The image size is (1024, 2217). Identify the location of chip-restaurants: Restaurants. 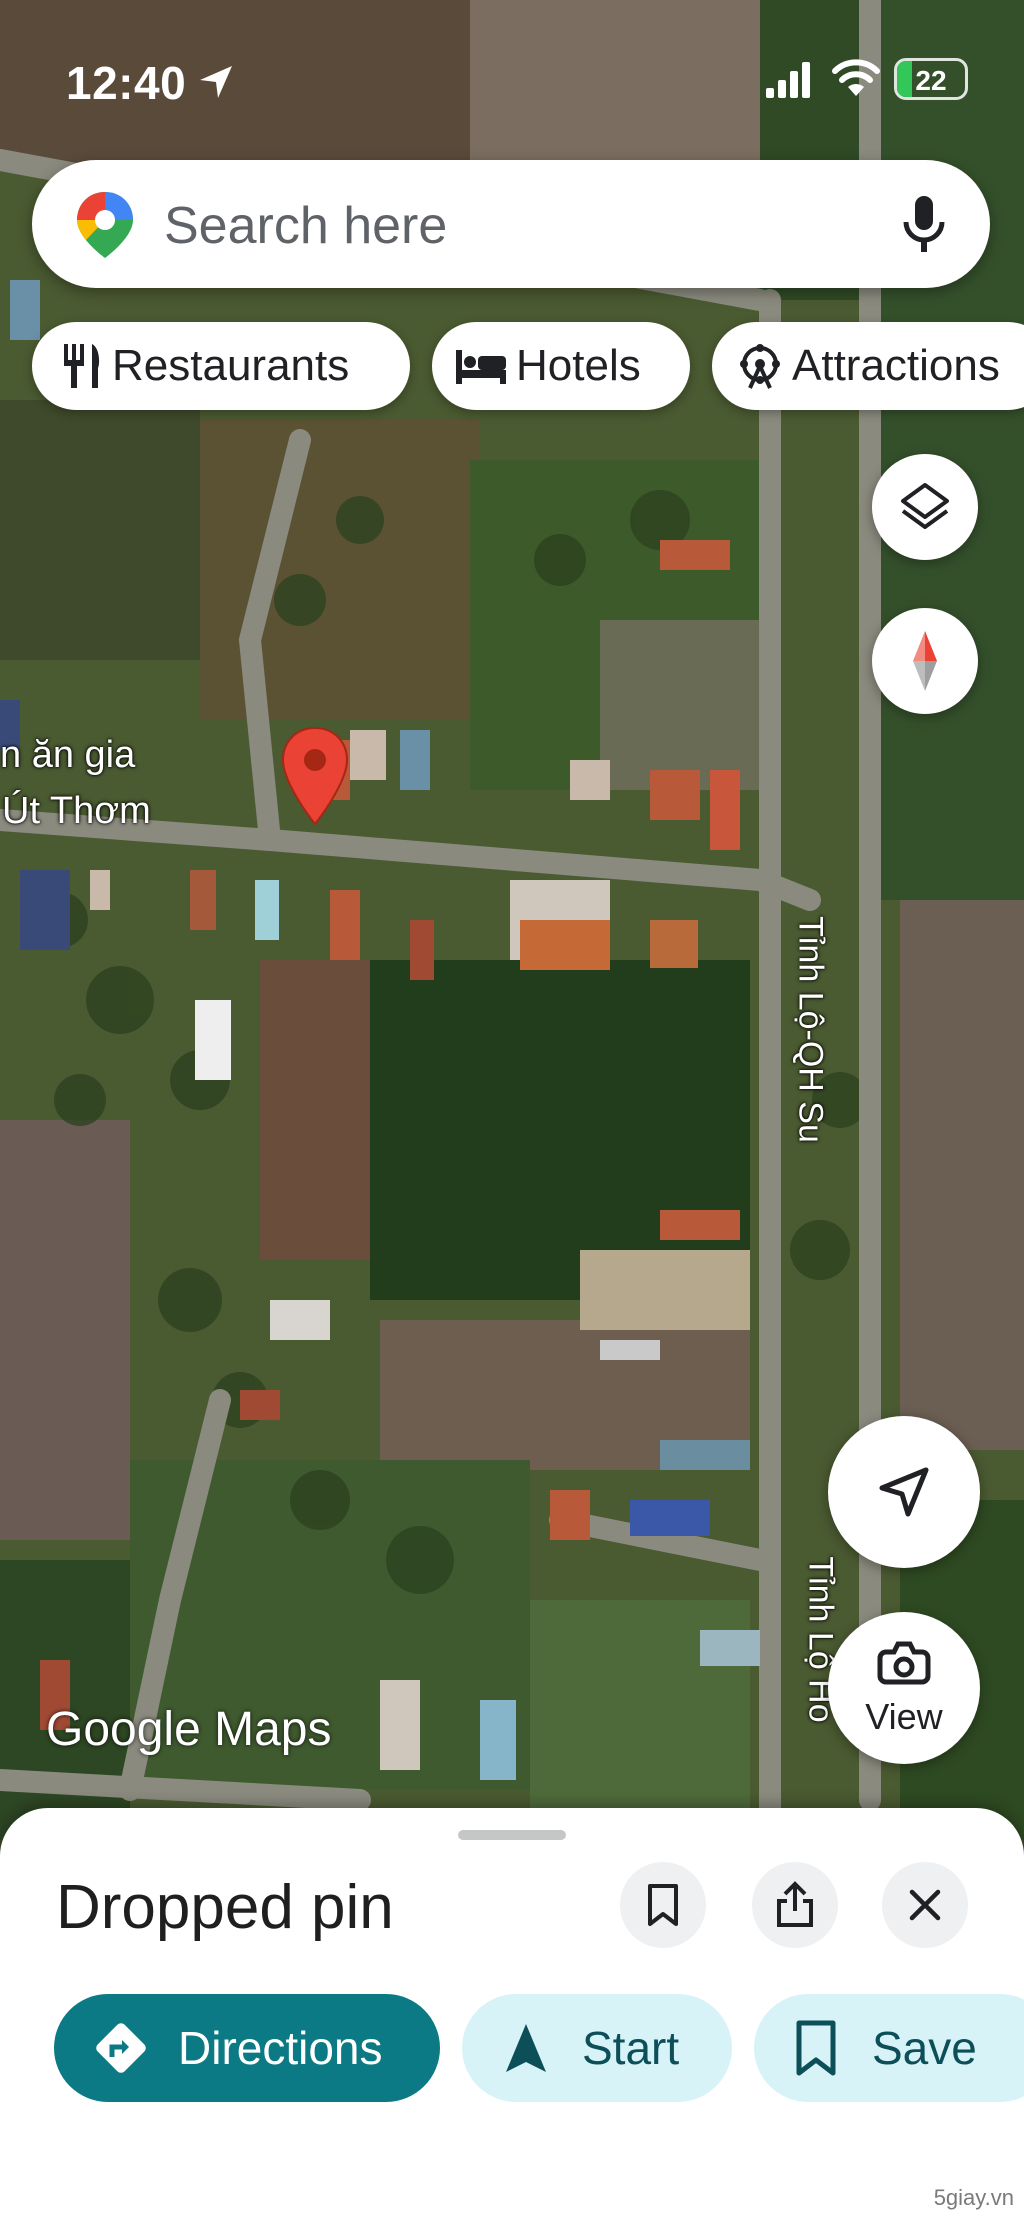
(221, 366).